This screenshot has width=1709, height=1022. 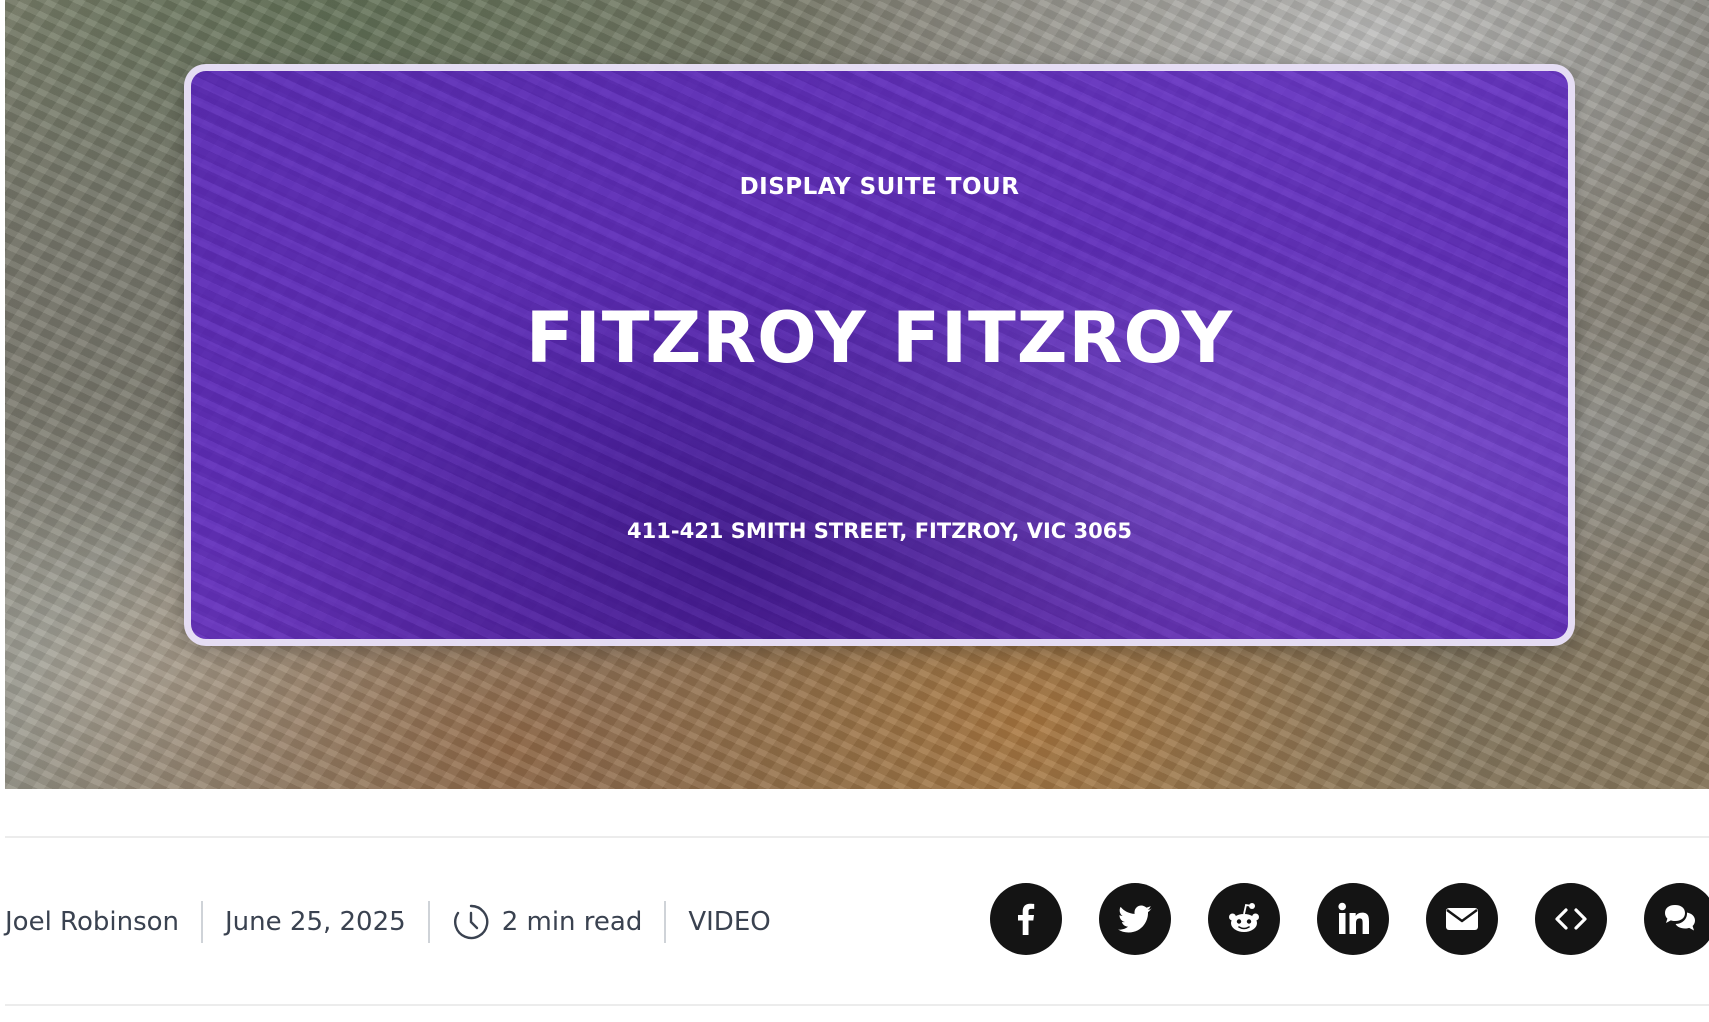 I want to click on linkedin-icon, so click(x=1353, y=918).